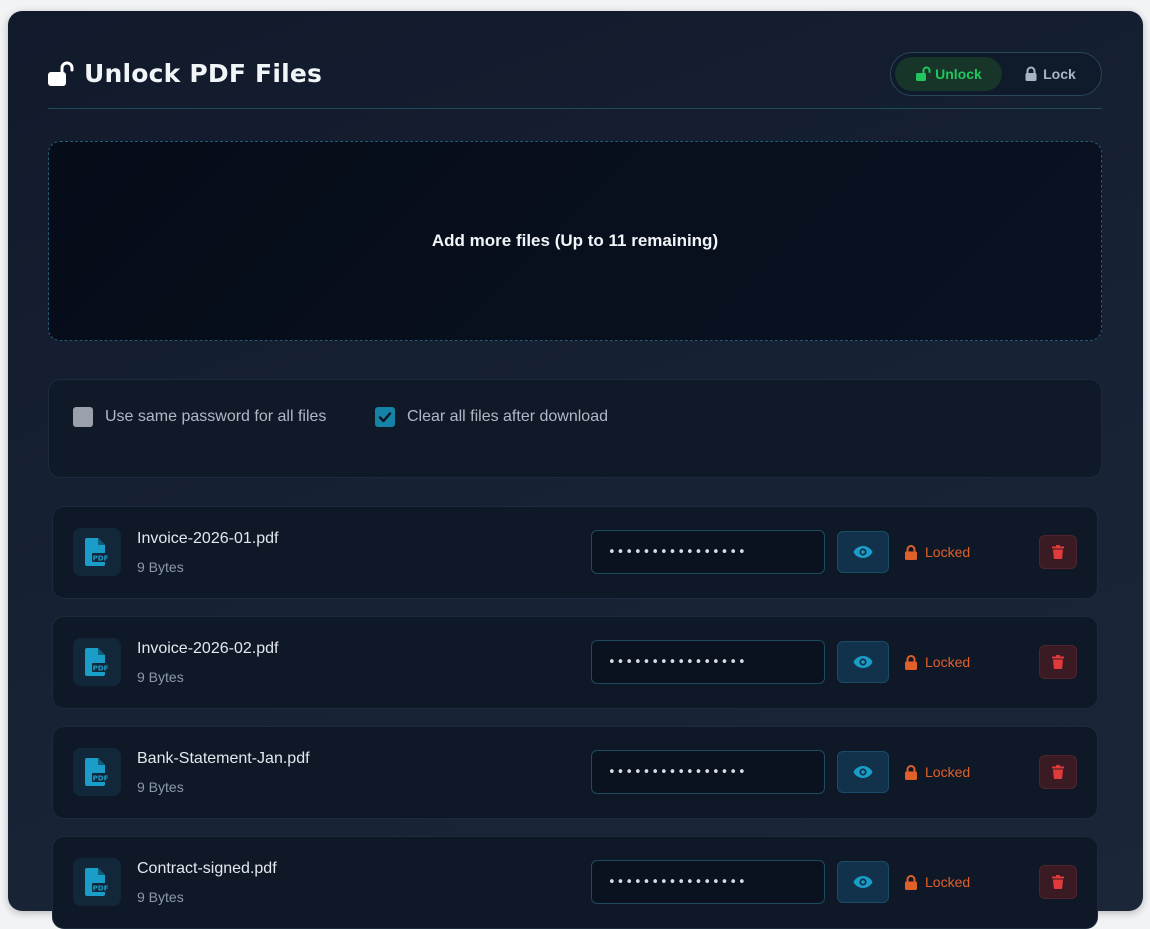  I want to click on file-name: Invoice-2026-01.pdf, so click(208, 538).